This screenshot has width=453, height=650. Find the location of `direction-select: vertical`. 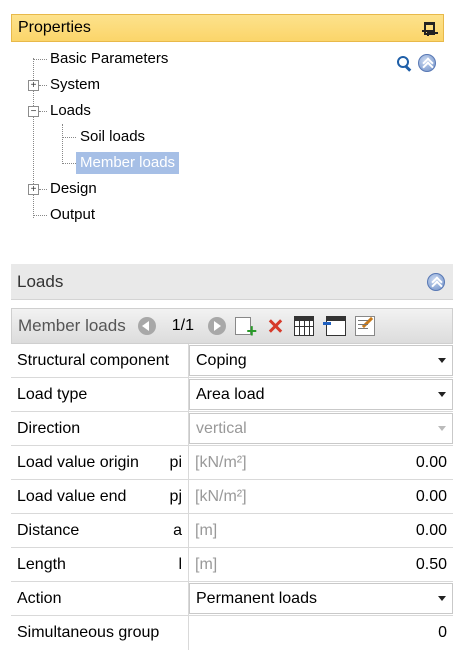

direction-select: vertical is located at coordinates (321, 428).